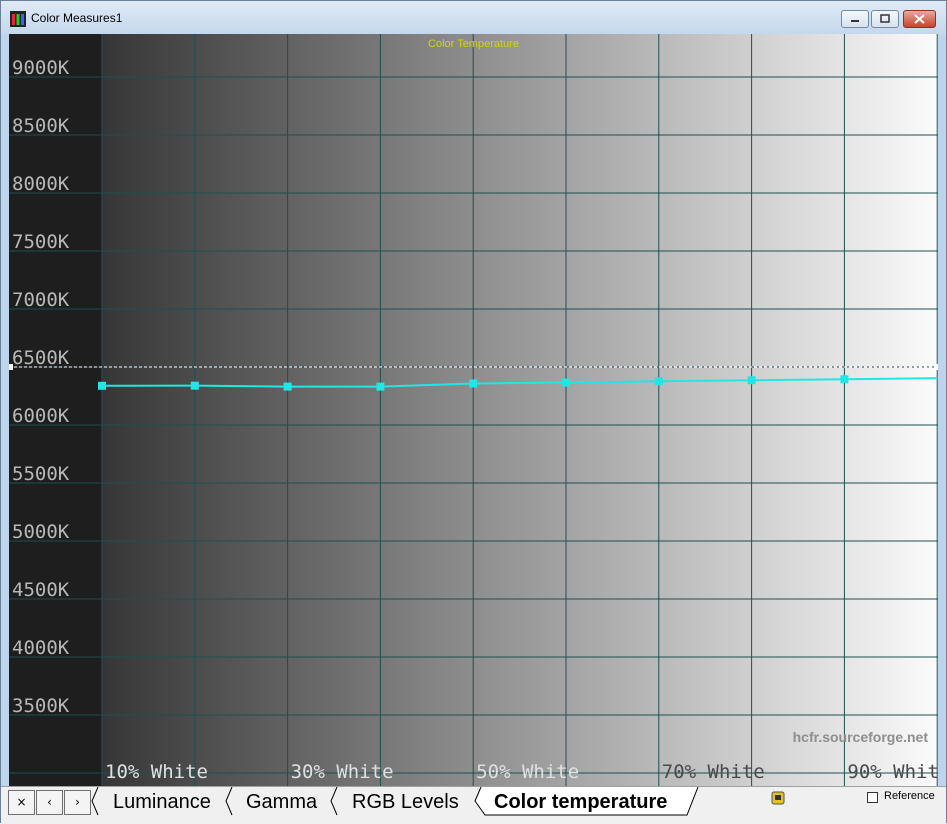 The width and height of the screenshot is (947, 824). I want to click on close-icon, so click(919, 19).